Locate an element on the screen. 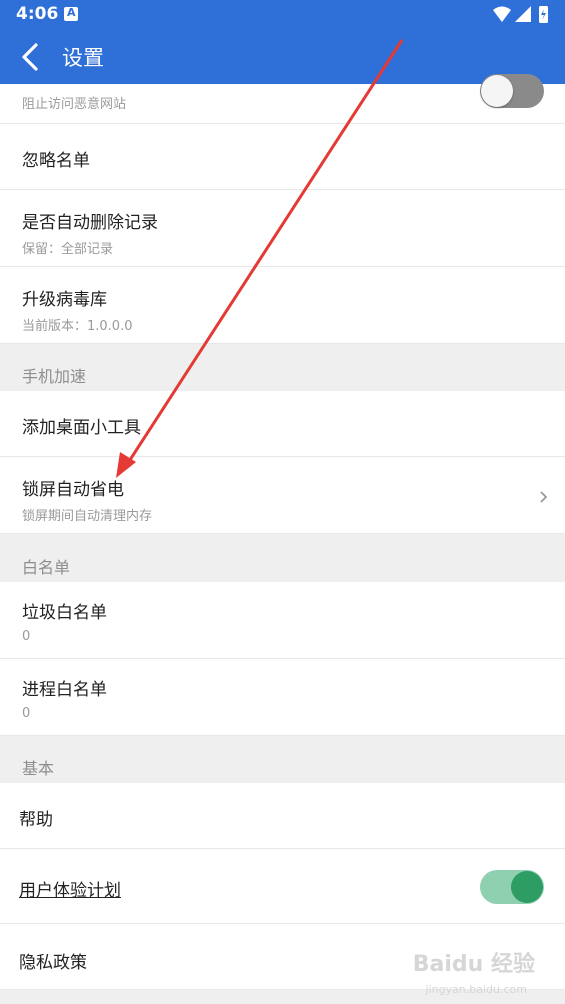  lock-power-subtitle: 锁屏期间自动清理内存 is located at coordinates (87, 516).